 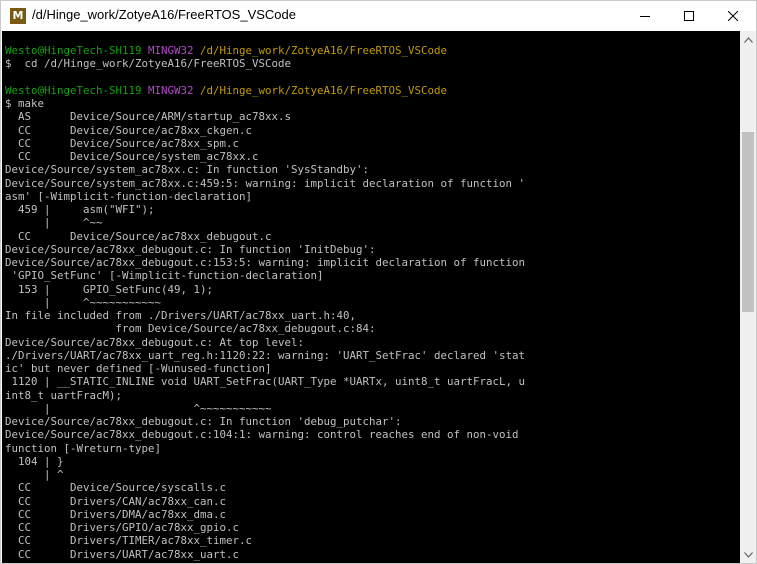 I want to click on scroll-down-button, so click(x=748, y=554).